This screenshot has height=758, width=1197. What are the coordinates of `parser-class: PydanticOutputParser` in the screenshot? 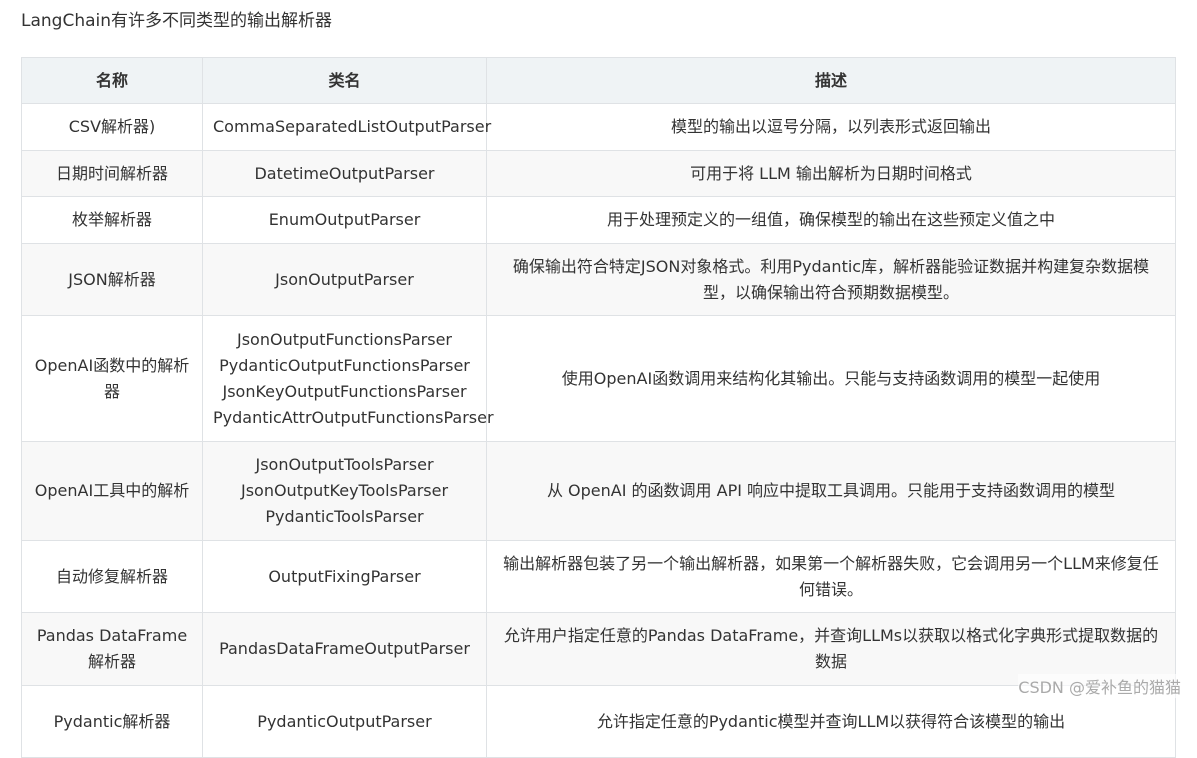 It's located at (344, 721).